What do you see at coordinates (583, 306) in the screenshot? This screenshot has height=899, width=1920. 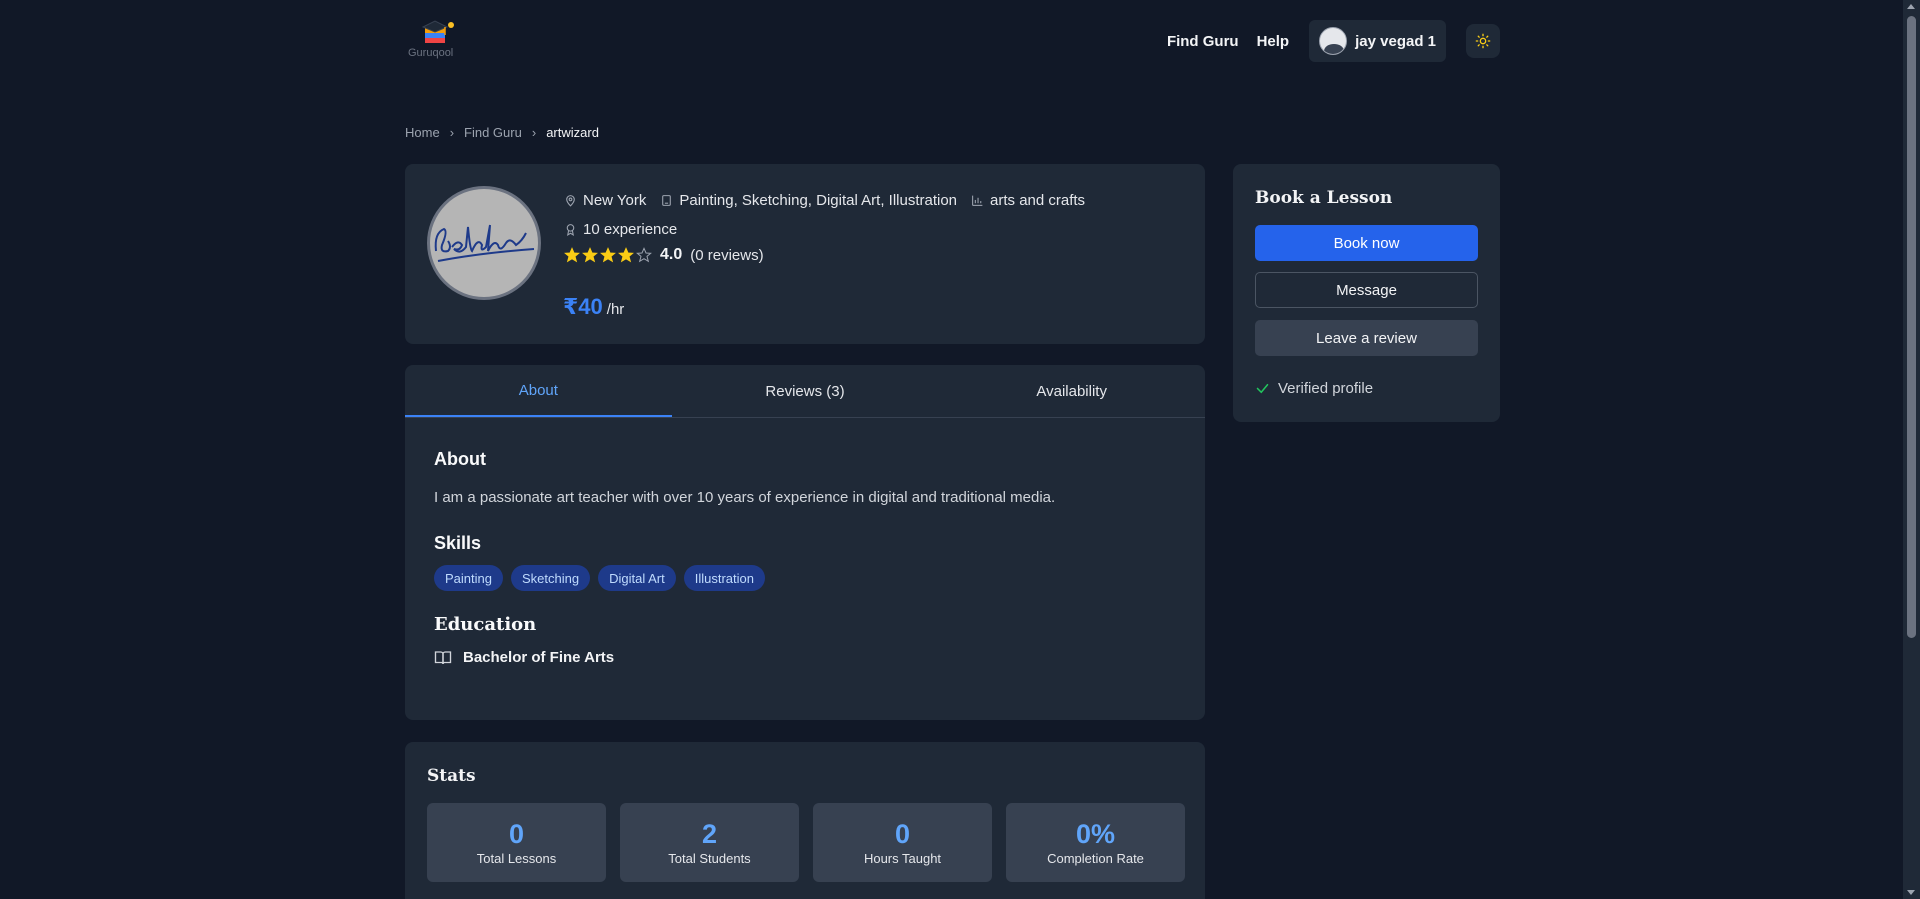 I see `price-value: ₹40` at bounding box center [583, 306].